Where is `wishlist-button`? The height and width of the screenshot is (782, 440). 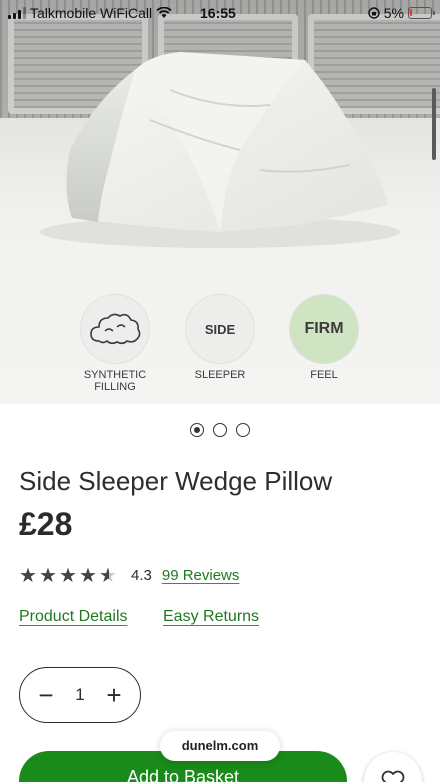
wishlist-button is located at coordinates (393, 767).